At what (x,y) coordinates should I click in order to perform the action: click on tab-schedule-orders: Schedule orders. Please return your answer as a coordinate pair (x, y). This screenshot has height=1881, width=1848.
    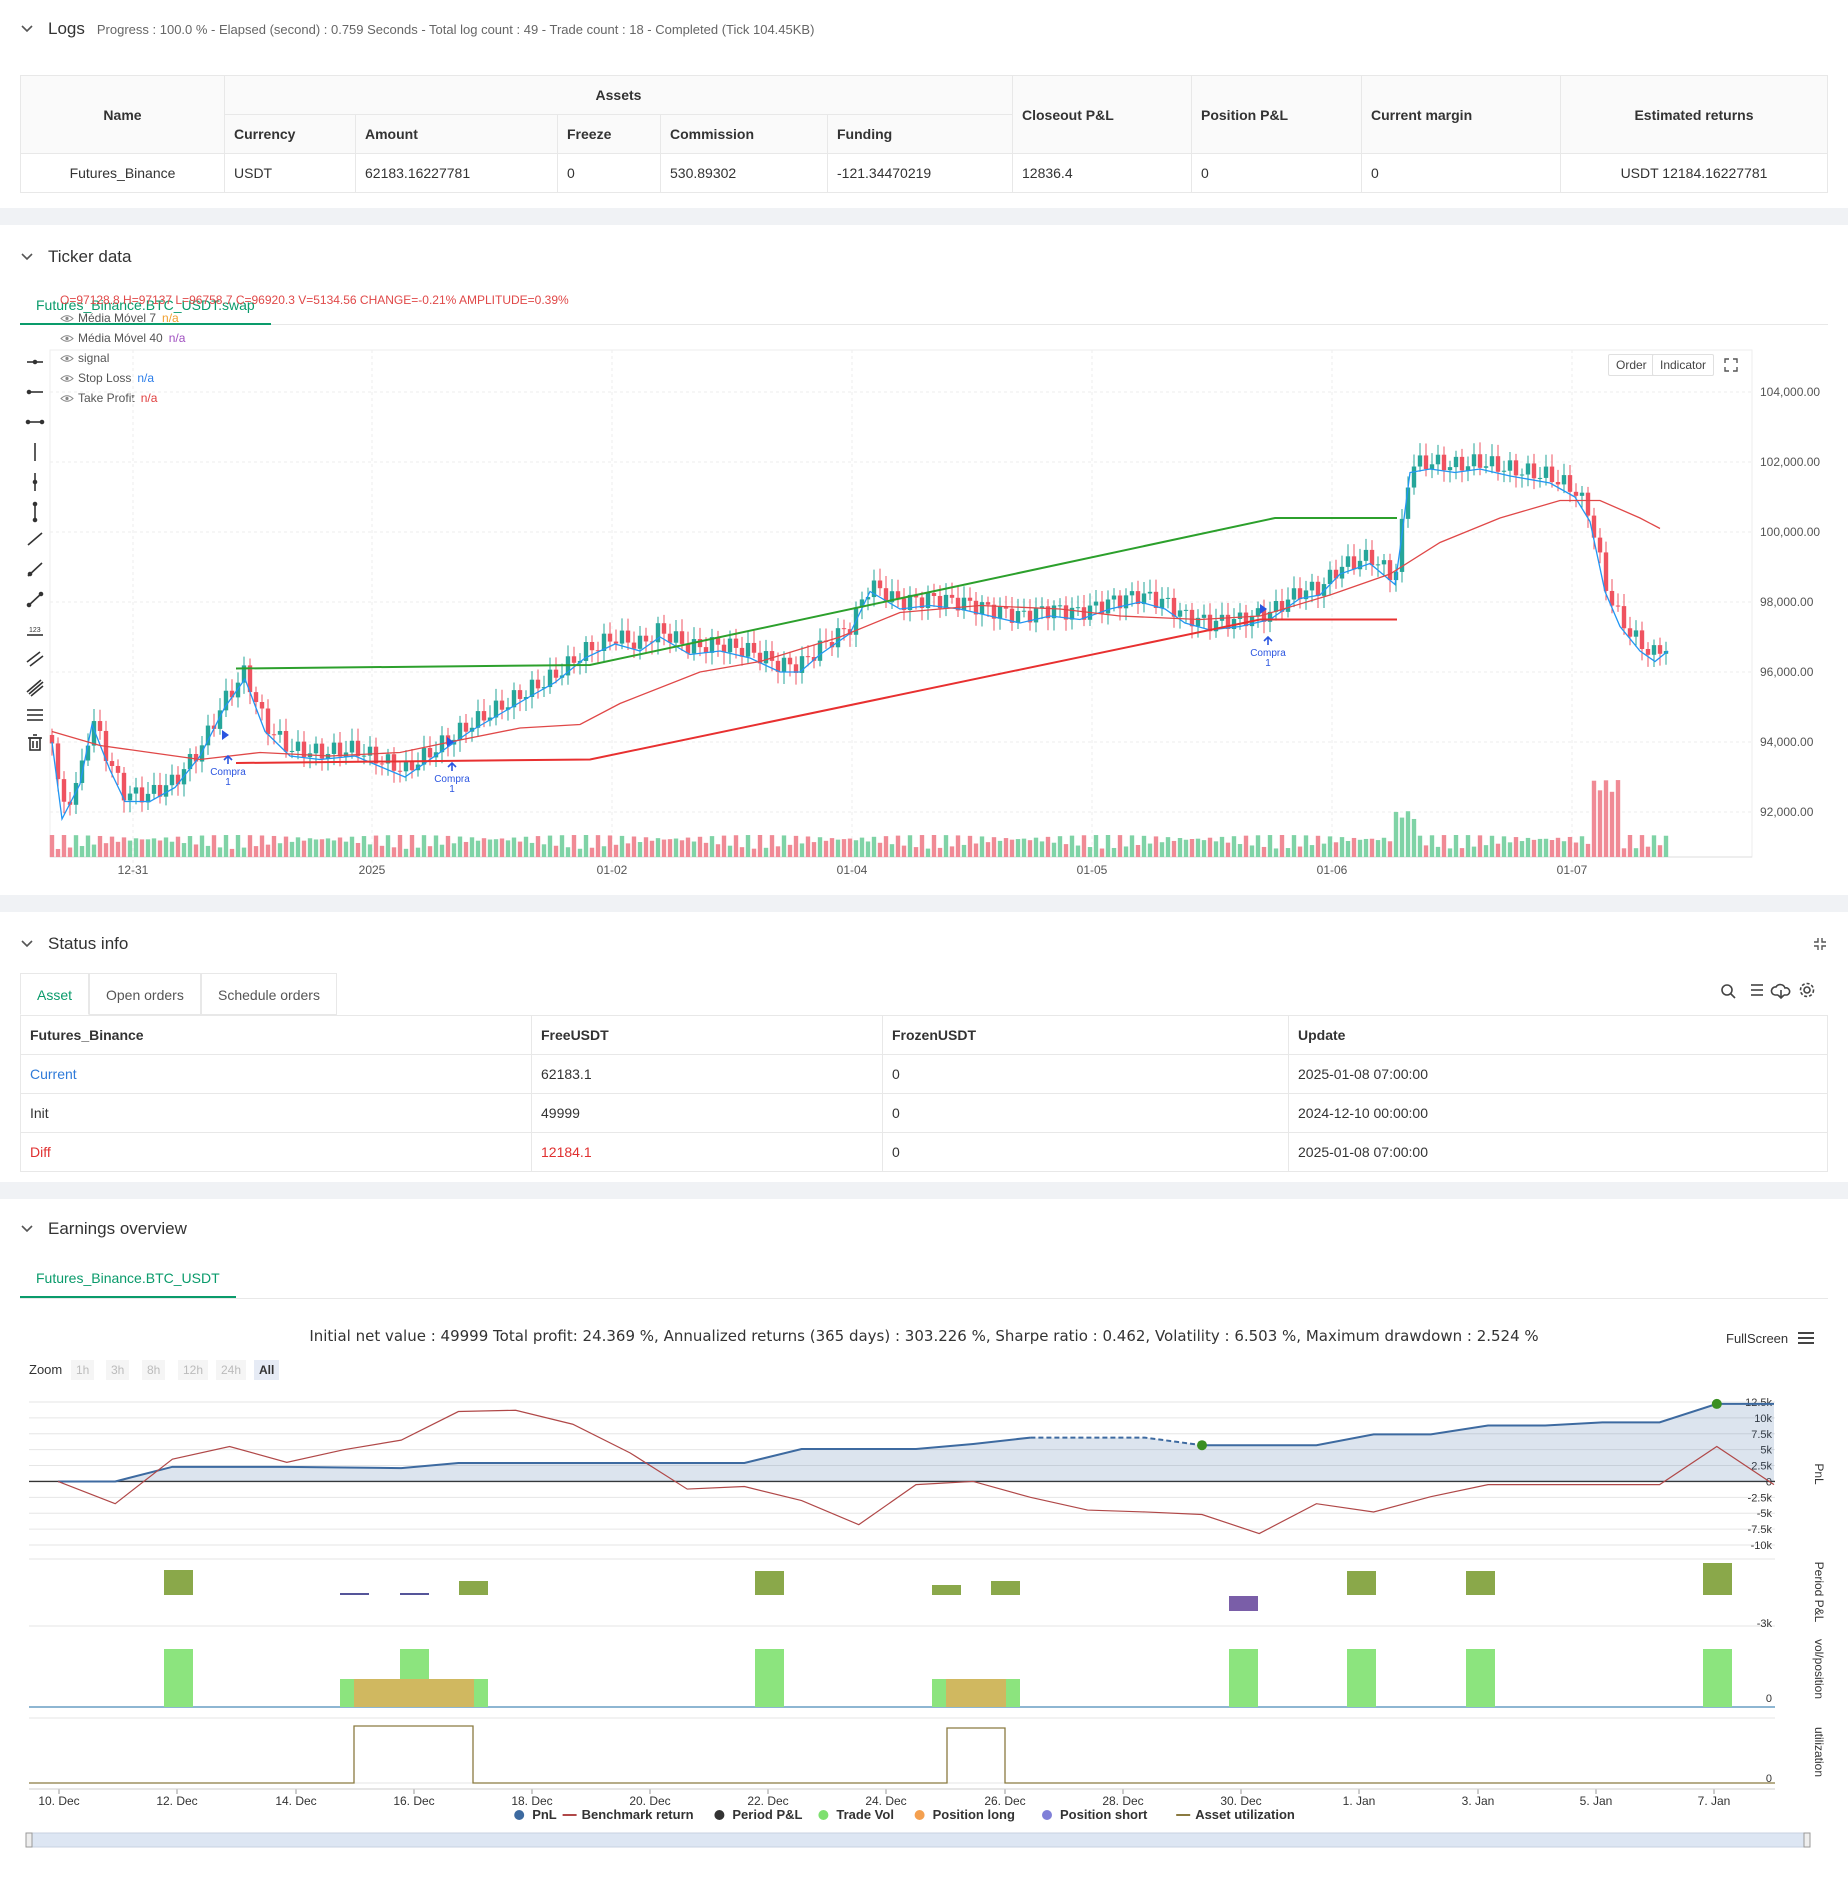
    Looking at the image, I should click on (269, 994).